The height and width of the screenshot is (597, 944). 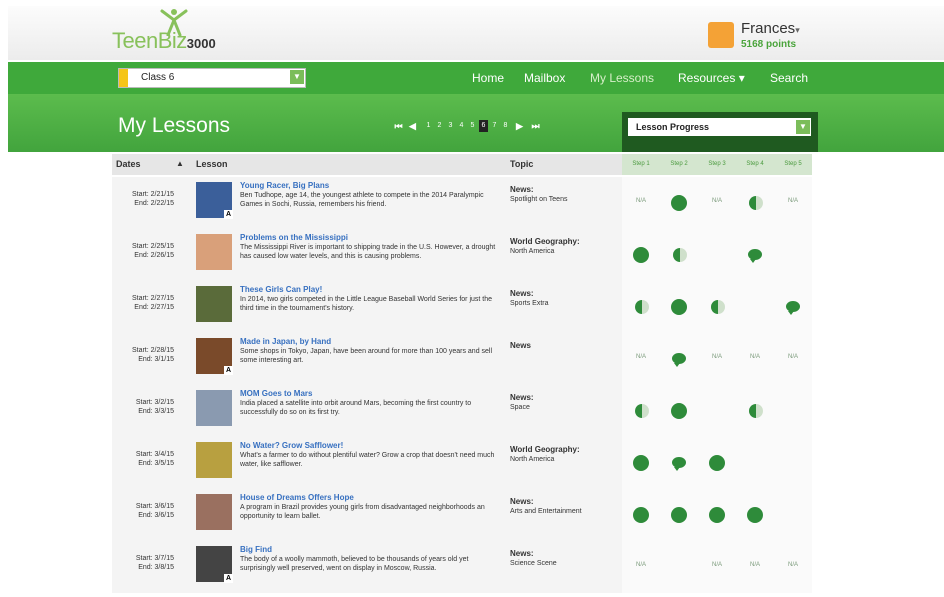 What do you see at coordinates (285, 341) in the screenshot?
I see `lesson-title-link: Made in Japan, by Hand` at bounding box center [285, 341].